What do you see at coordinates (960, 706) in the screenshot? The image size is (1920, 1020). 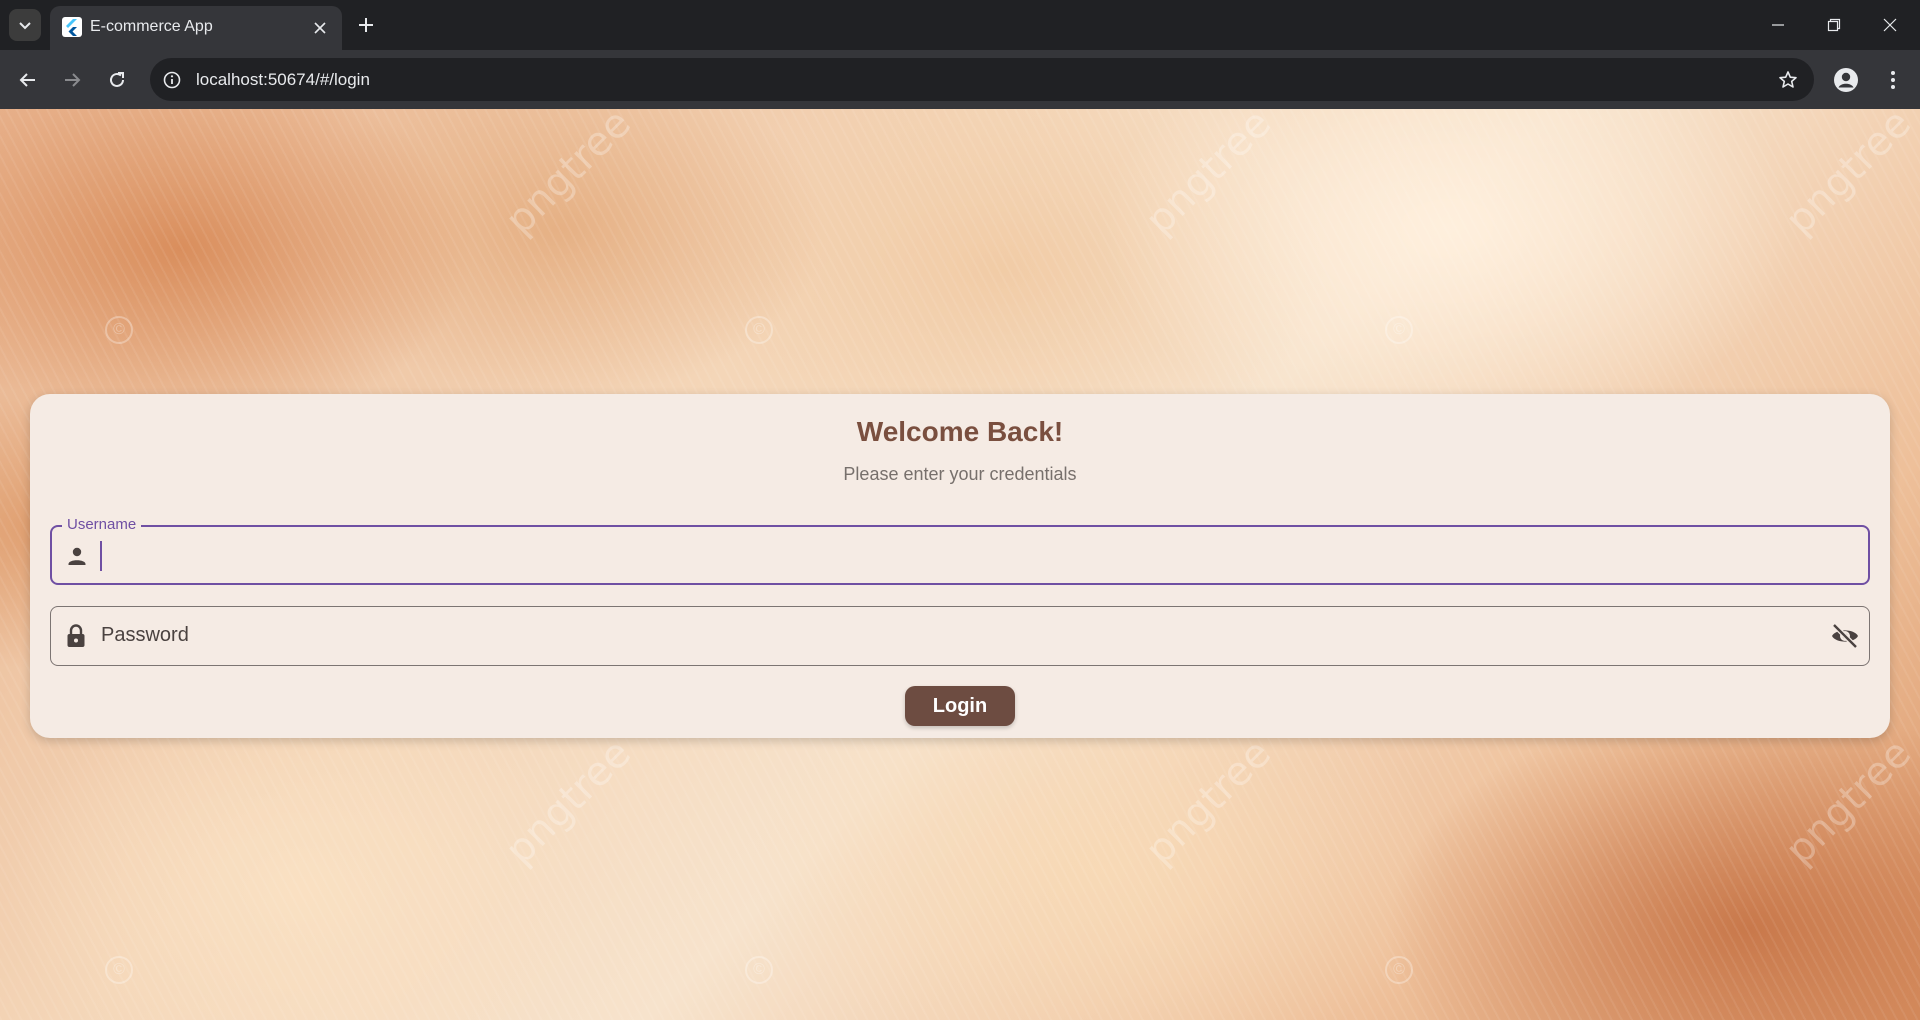 I see `login-button: Login` at bounding box center [960, 706].